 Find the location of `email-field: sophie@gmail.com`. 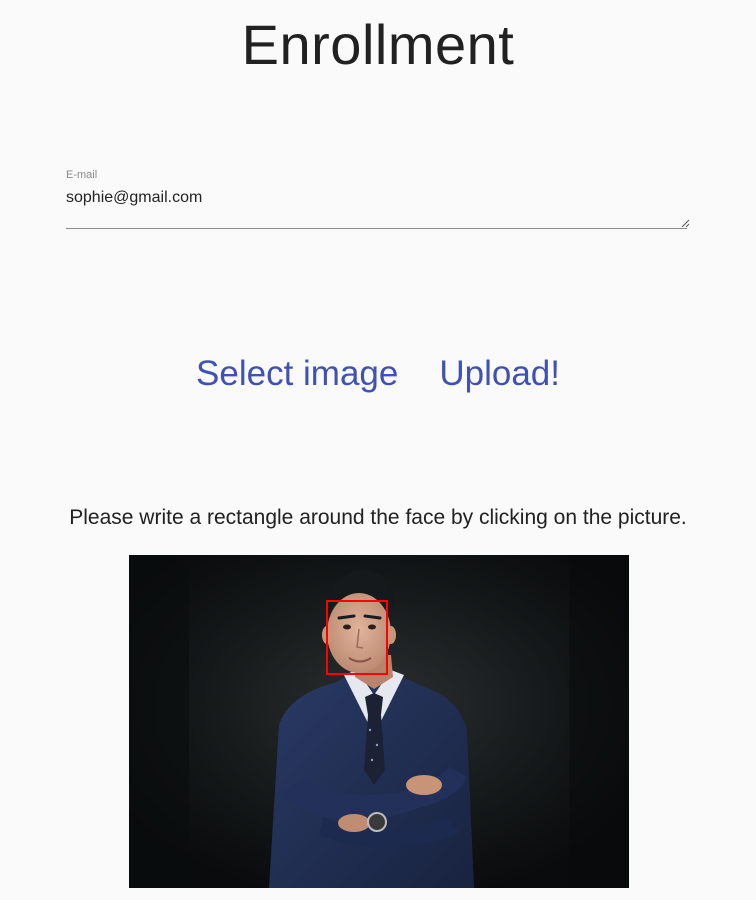

email-field: sophie@gmail.com is located at coordinates (376, 208).